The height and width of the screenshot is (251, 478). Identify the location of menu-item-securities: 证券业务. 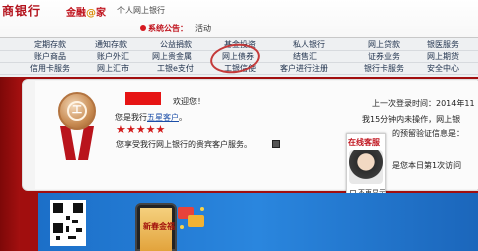
(384, 57).